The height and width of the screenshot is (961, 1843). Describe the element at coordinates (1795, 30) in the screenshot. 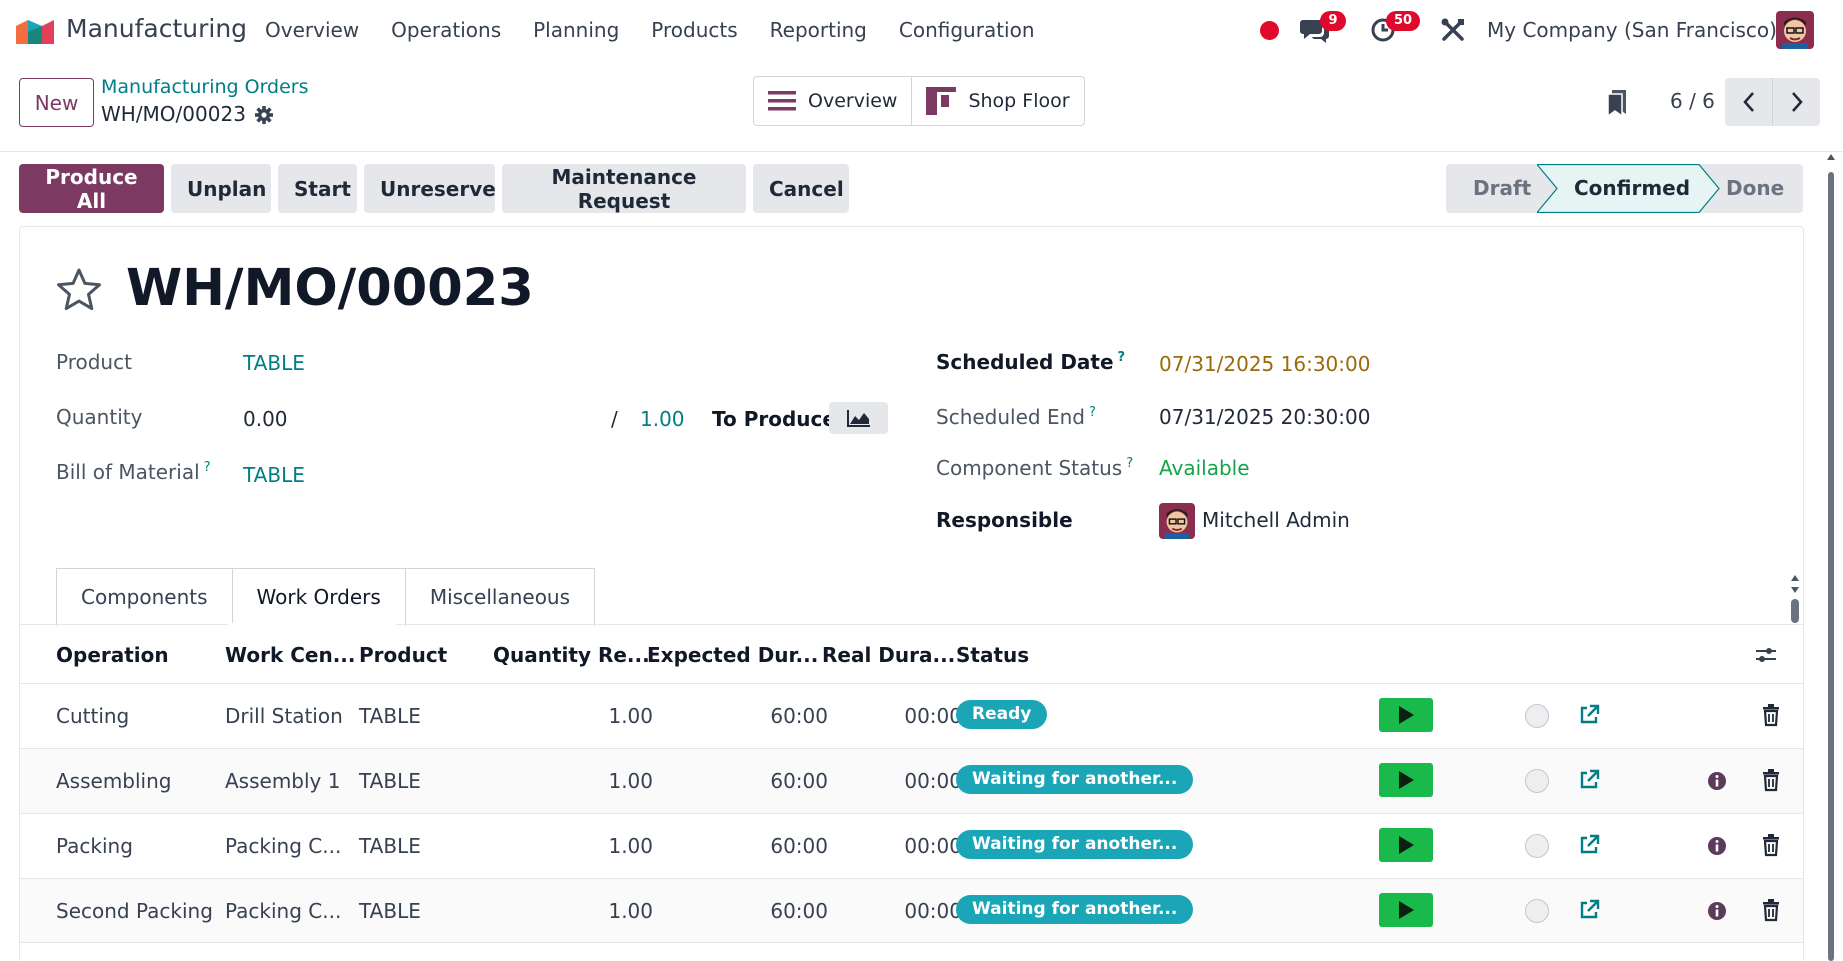

I see `avatar` at that location.